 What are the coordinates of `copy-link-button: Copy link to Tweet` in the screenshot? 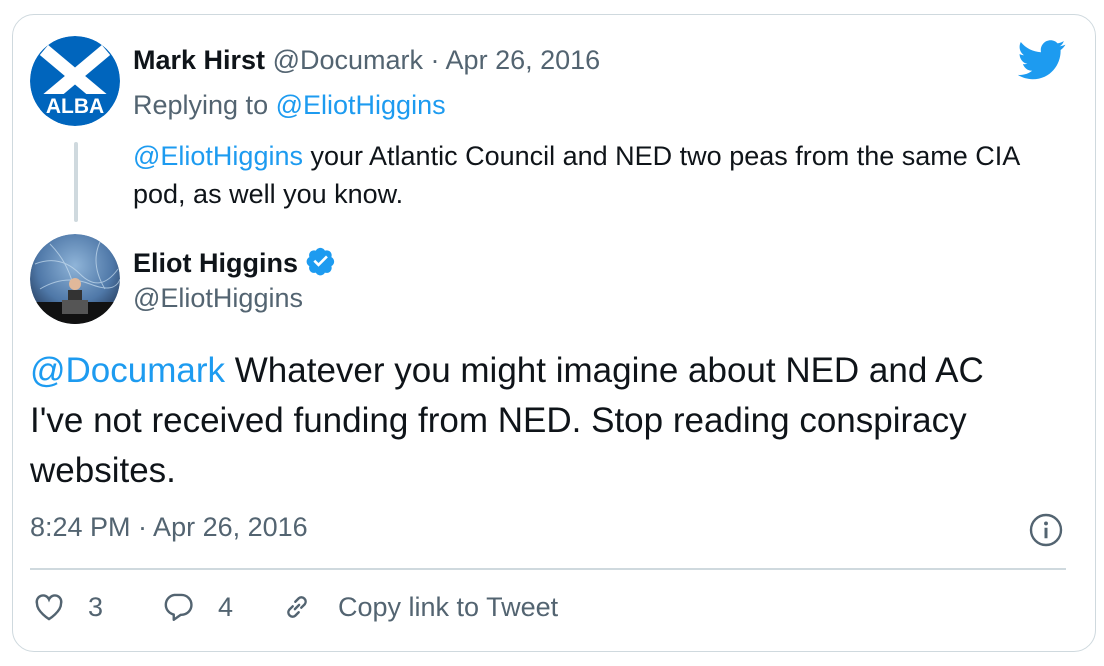 It's located at (419, 607).